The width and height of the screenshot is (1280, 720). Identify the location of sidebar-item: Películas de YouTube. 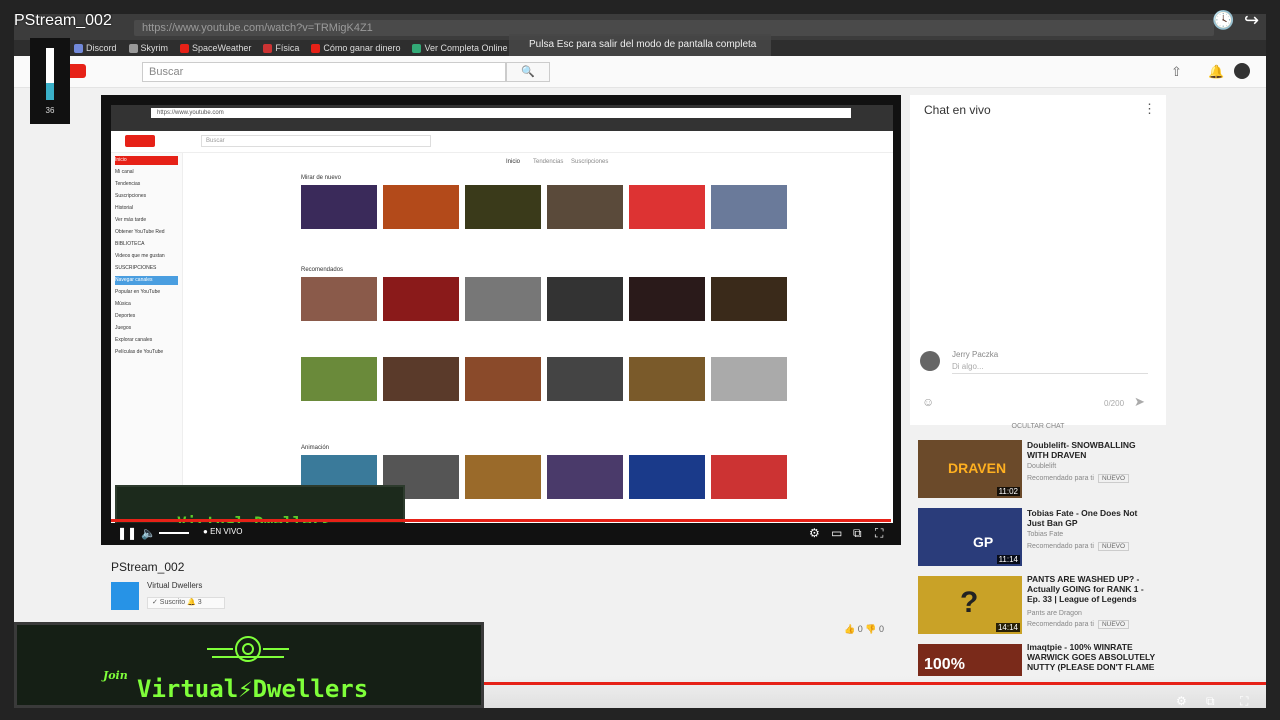
(139, 352).